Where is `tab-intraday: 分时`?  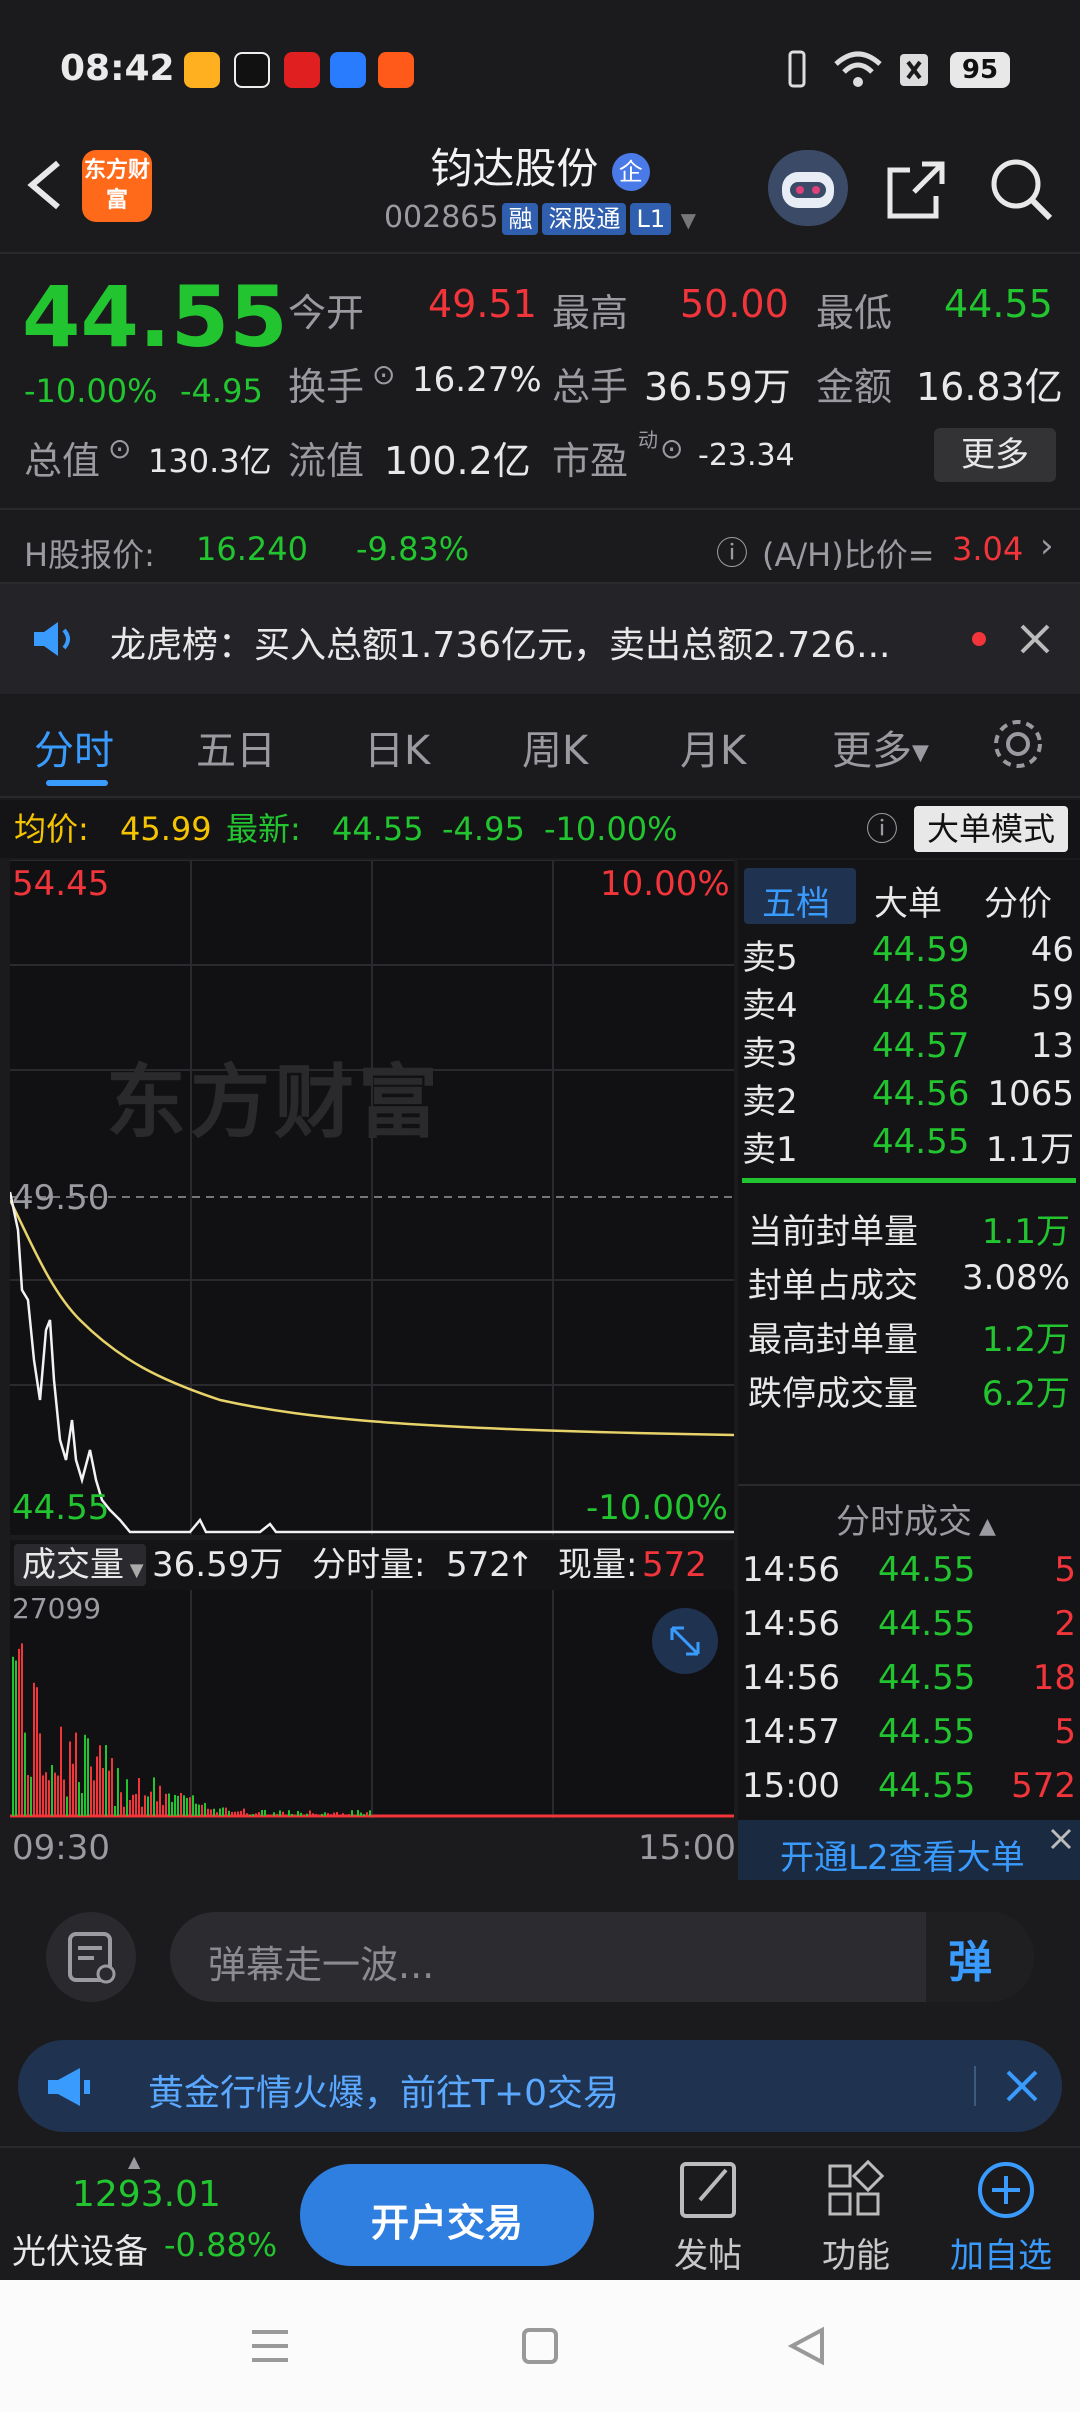
tab-intraday: 分时 is located at coordinates (74, 747).